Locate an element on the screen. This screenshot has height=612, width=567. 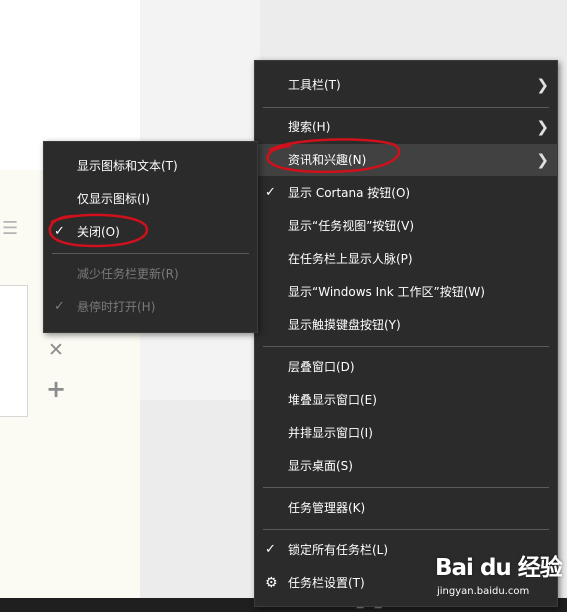
close-icon: ✕ is located at coordinates (56, 350).